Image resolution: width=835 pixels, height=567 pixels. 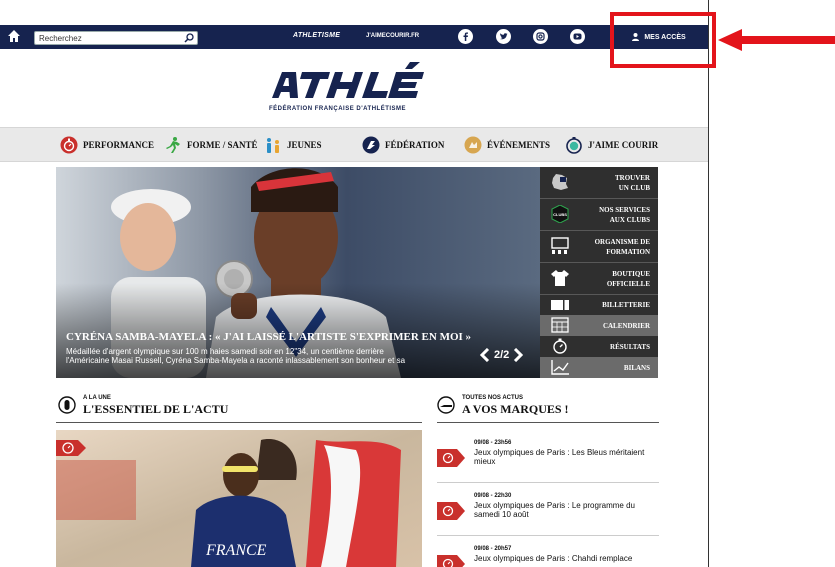 What do you see at coordinates (599, 325) in the screenshot?
I see `side-item-calendrier: CALENDRIER` at bounding box center [599, 325].